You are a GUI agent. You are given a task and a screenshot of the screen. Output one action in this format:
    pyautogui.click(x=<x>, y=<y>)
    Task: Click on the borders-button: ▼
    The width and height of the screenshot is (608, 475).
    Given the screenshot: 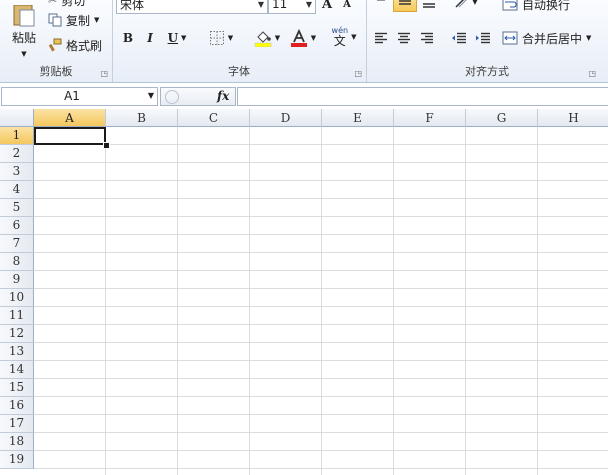 What is the action you would take?
    pyautogui.click(x=221, y=38)
    